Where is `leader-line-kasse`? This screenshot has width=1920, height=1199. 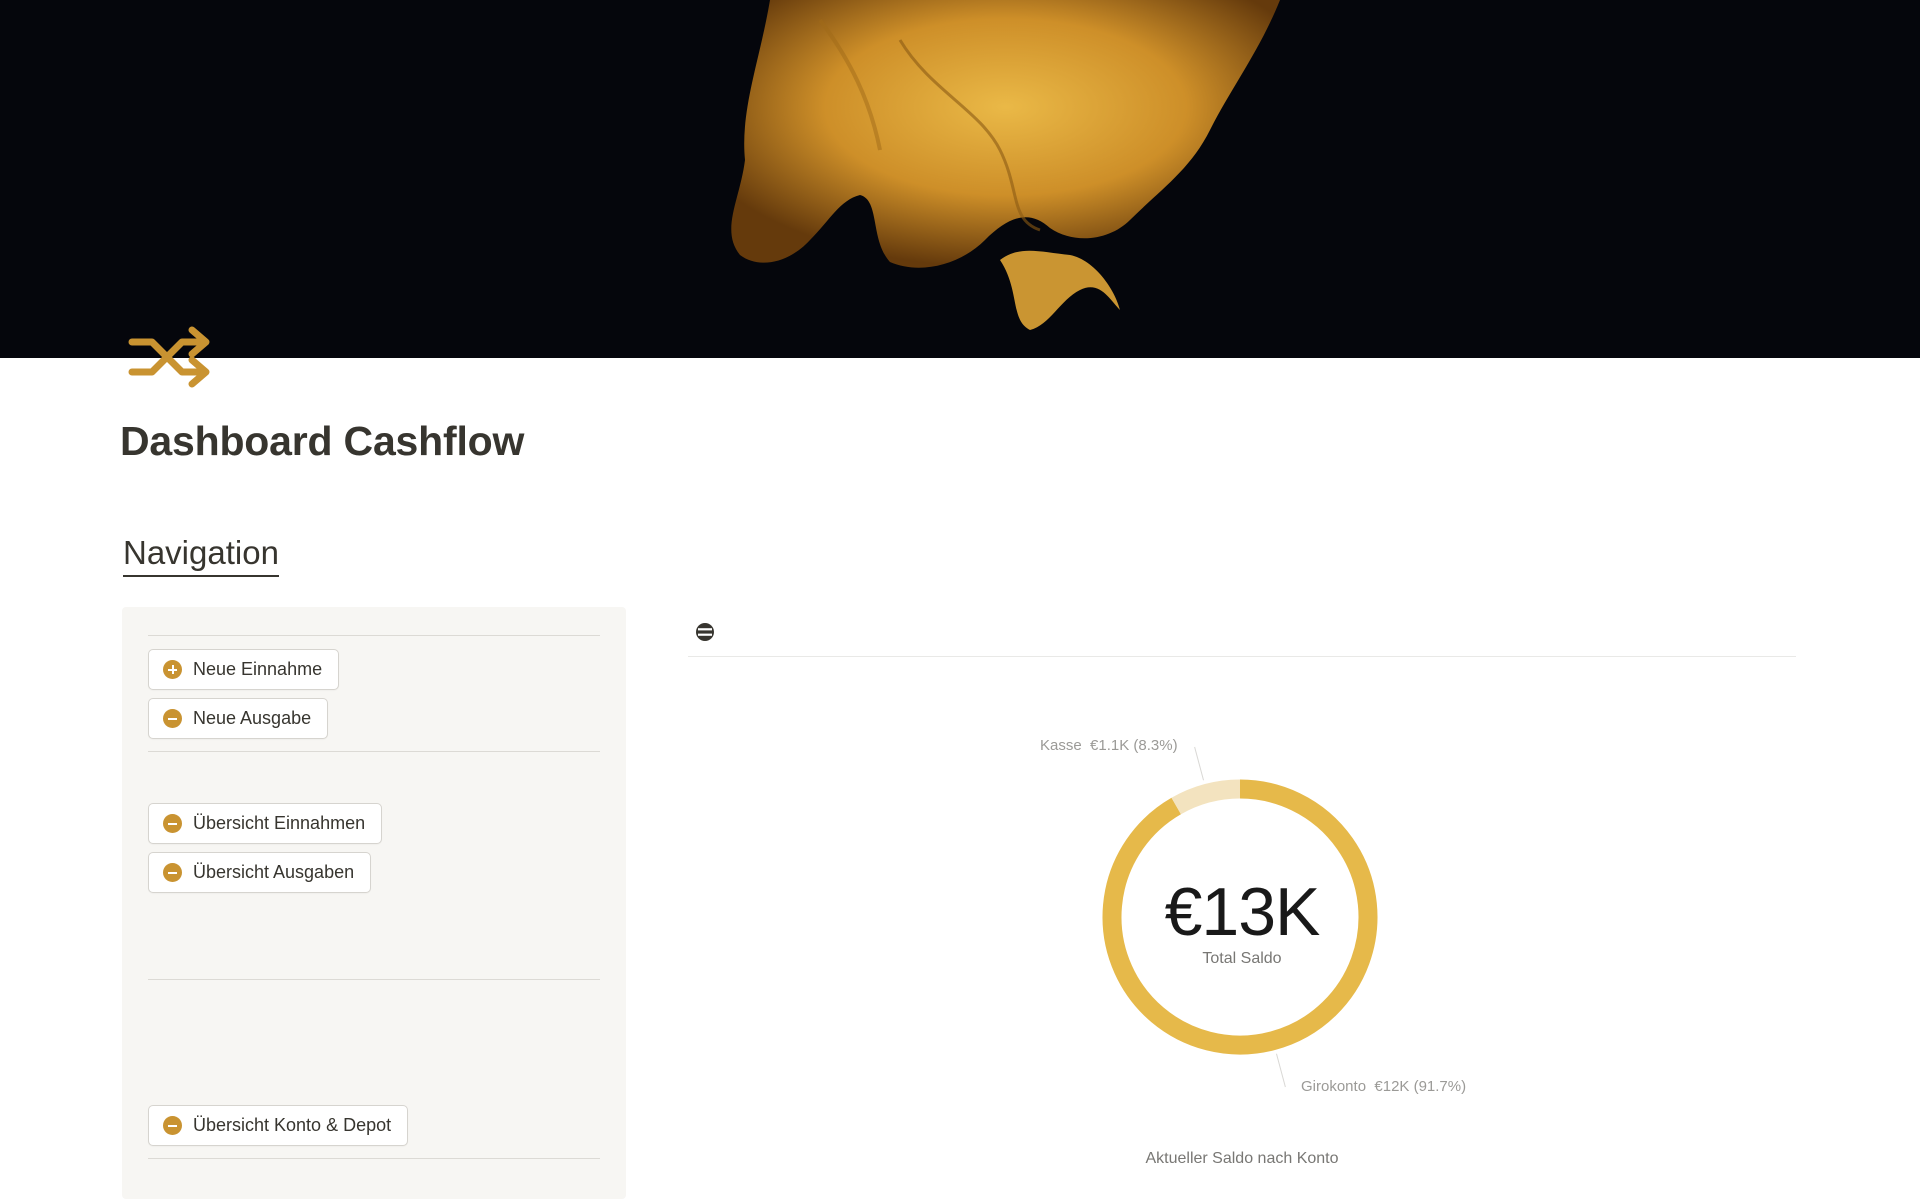 leader-line-kasse is located at coordinates (1199, 763).